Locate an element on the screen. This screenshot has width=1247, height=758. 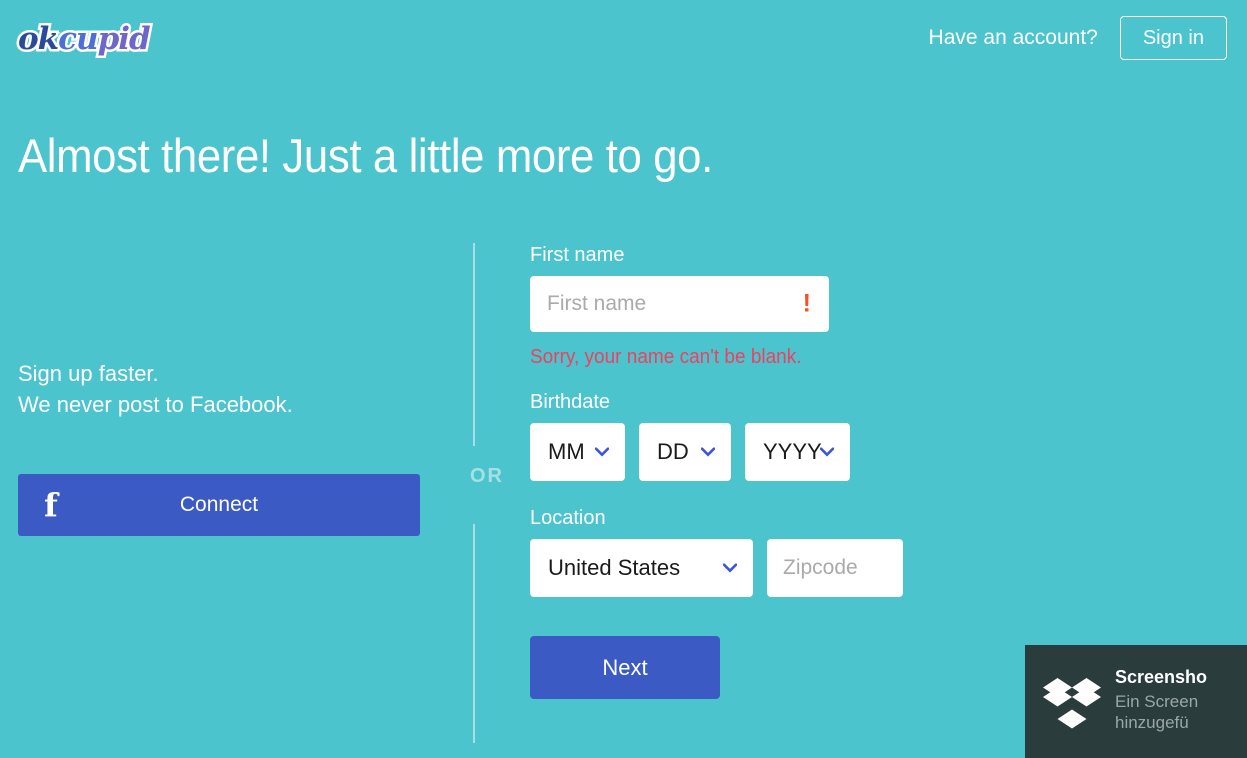
next-button: Next is located at coordinates (625, 667).